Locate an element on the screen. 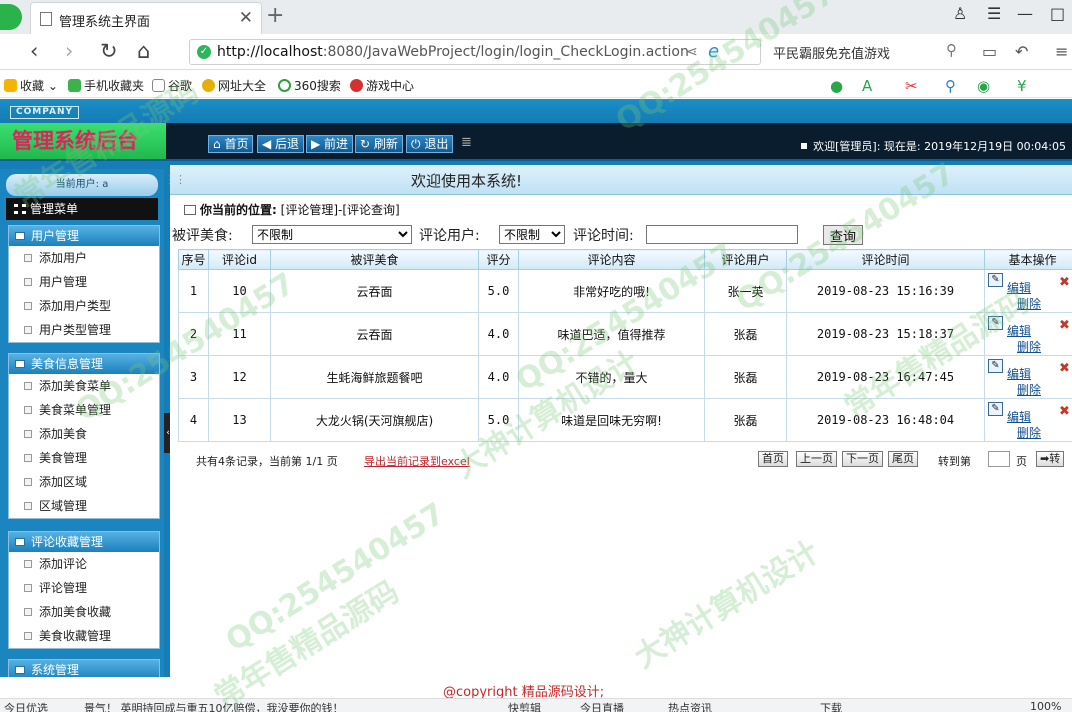  shirt-skin-icon: ♙ is located at coordinates (960, 13).